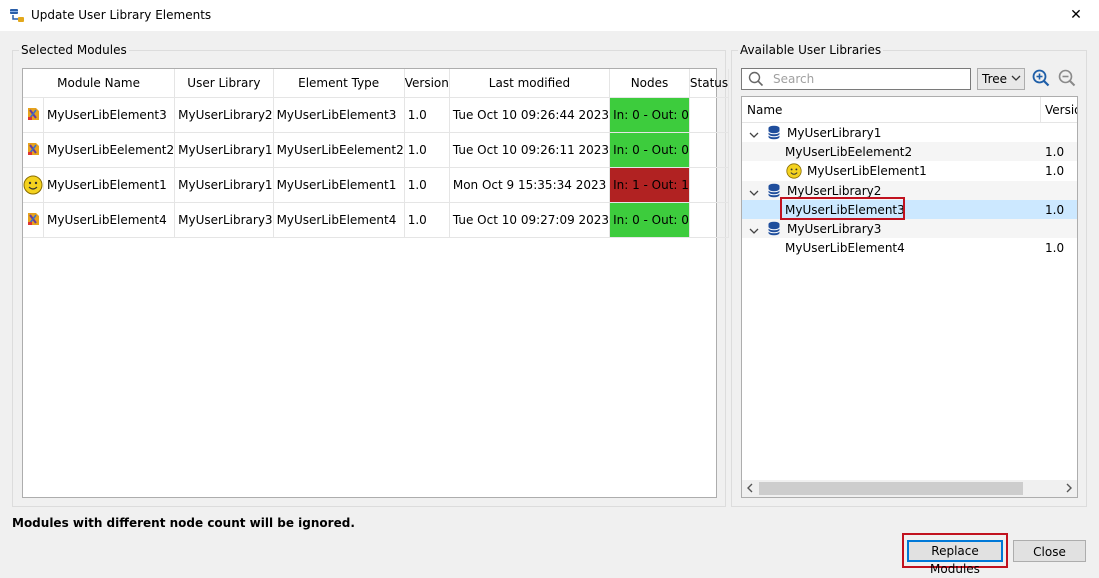 The image size is (1099, 578). I want to click on column-header-module-name: Module Name, so click(99, 83).